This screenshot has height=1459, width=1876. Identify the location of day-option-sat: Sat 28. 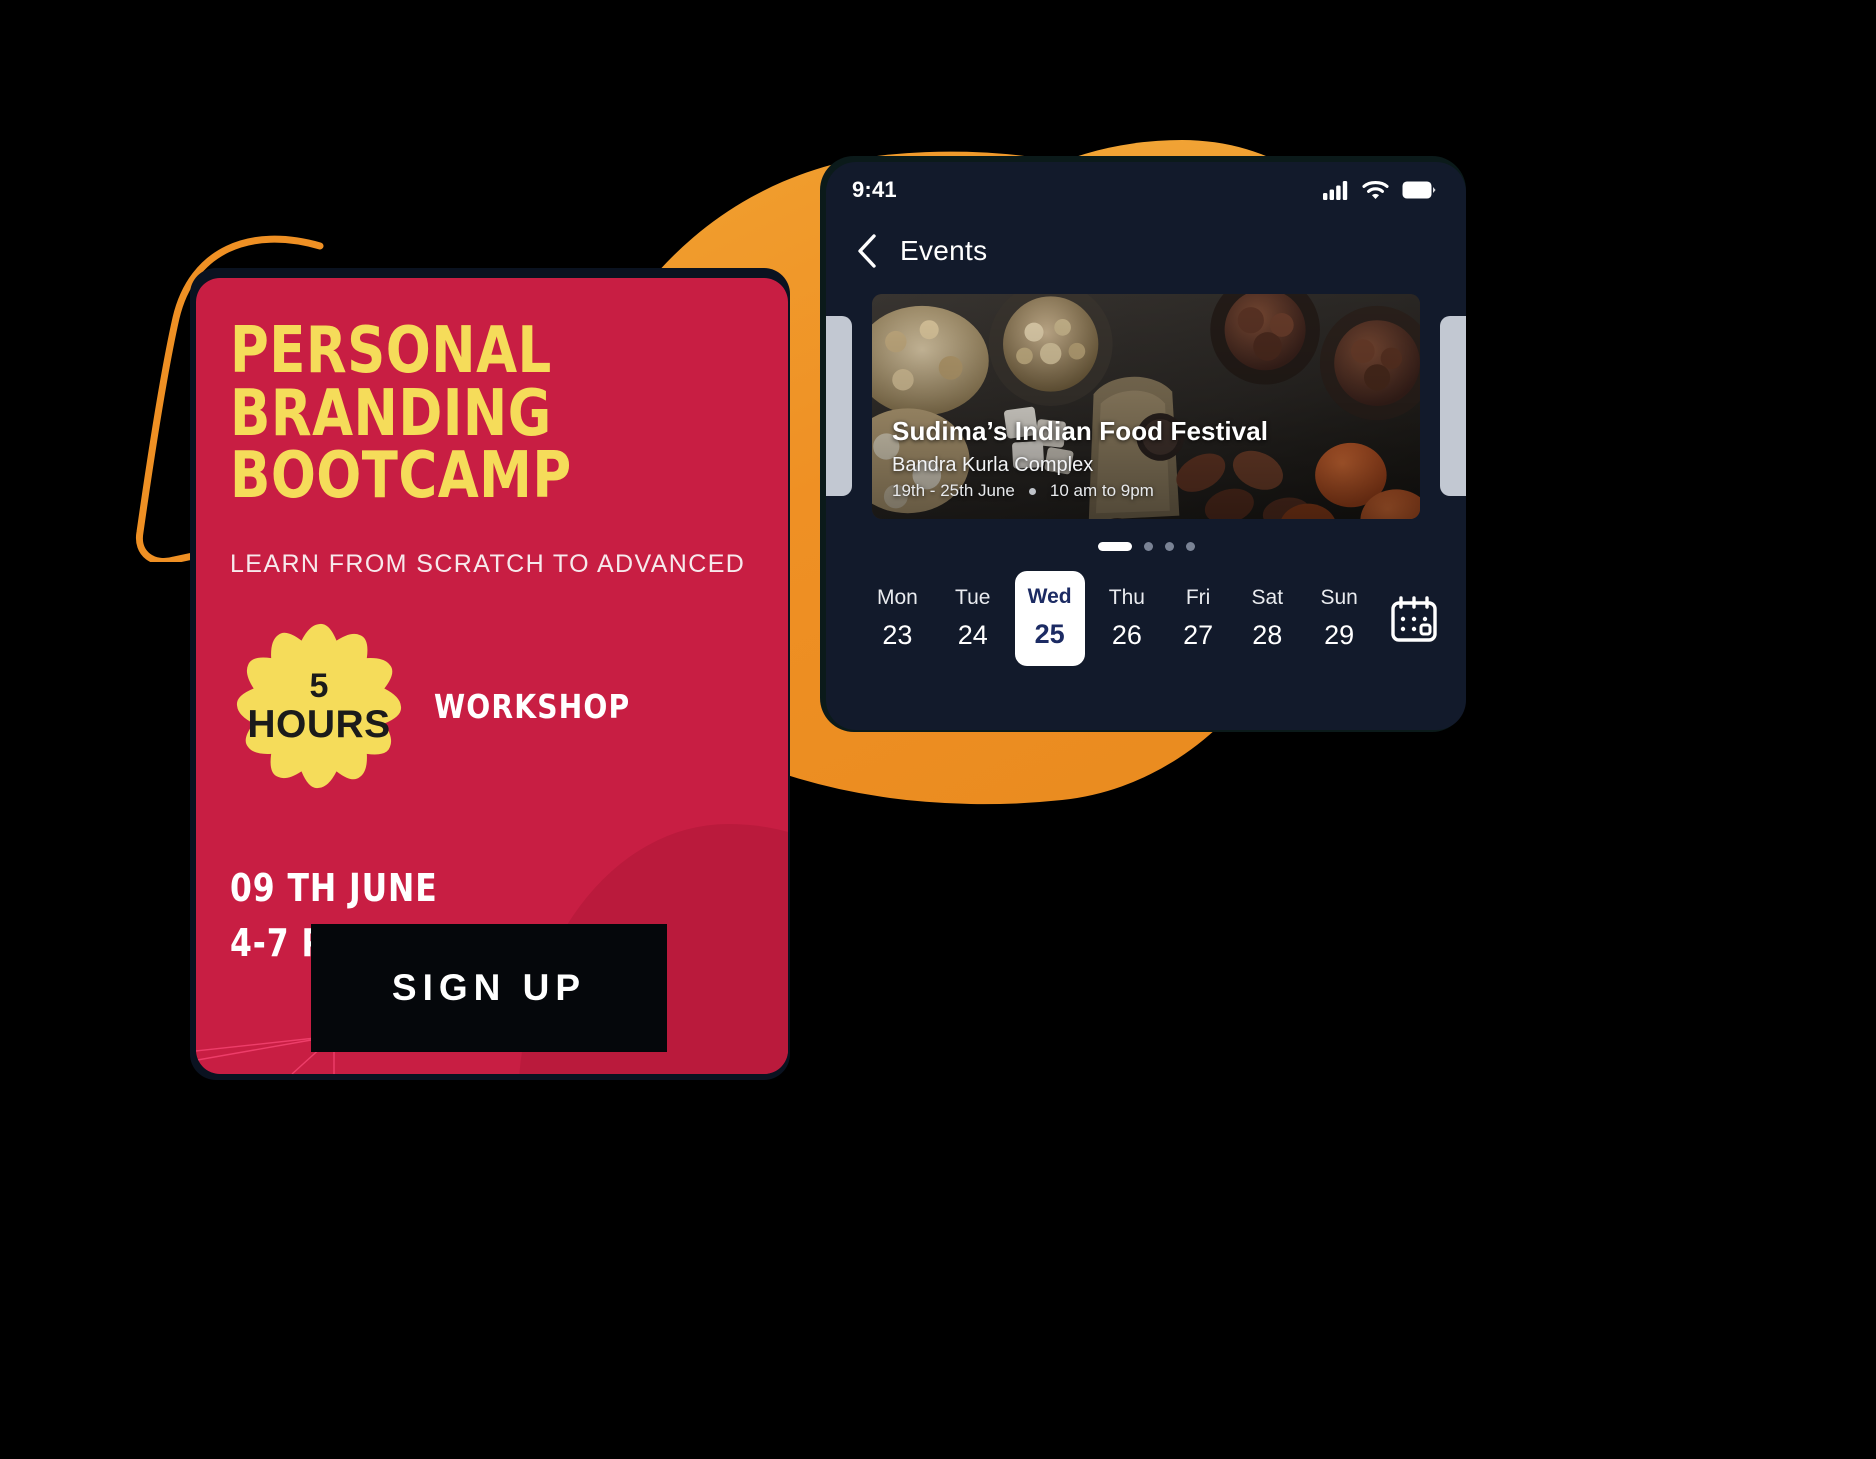
(1267, 618).